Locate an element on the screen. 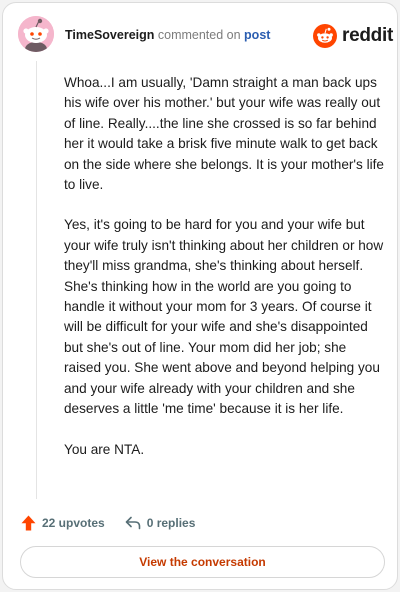  reddit-wordmark: reddit is located at coordinates (367, 35).